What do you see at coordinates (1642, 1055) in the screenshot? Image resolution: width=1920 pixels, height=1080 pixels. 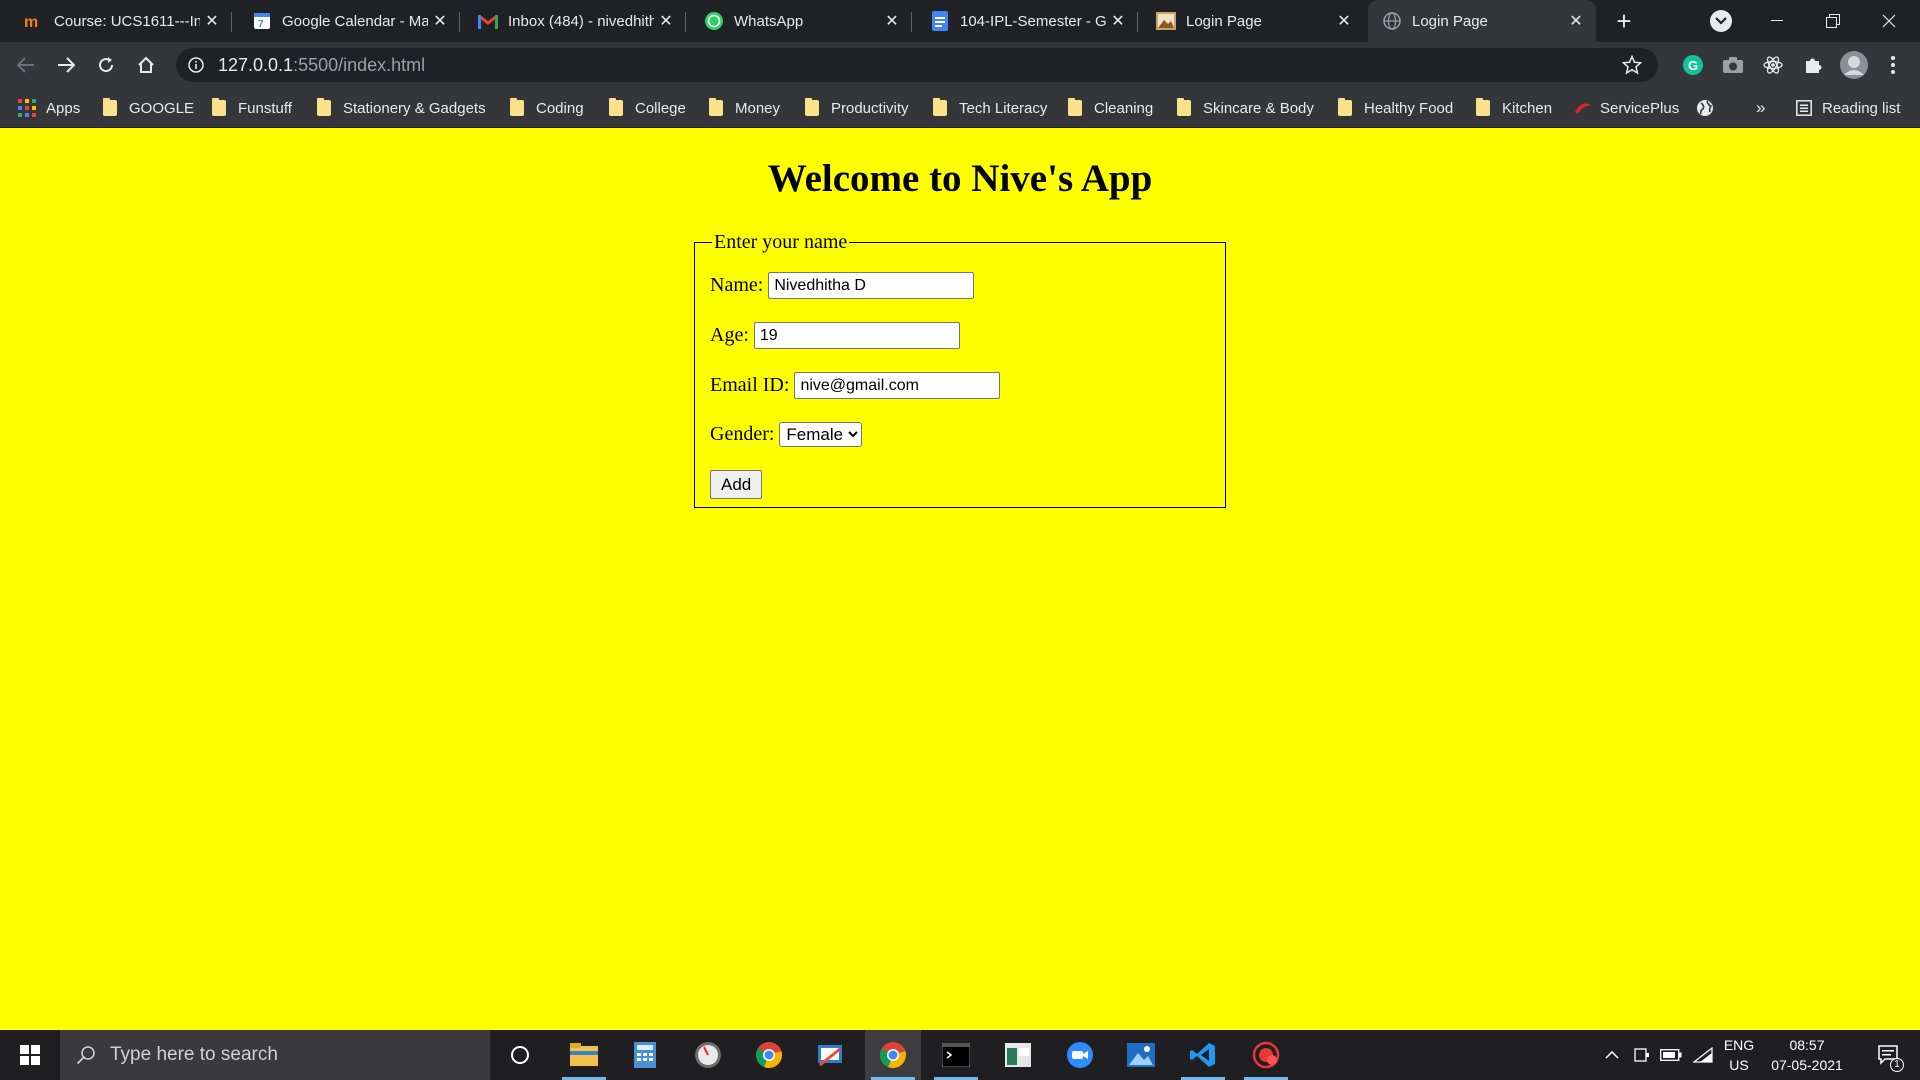 I see `tray-device-icon` at bounding box center [1642, 1055].